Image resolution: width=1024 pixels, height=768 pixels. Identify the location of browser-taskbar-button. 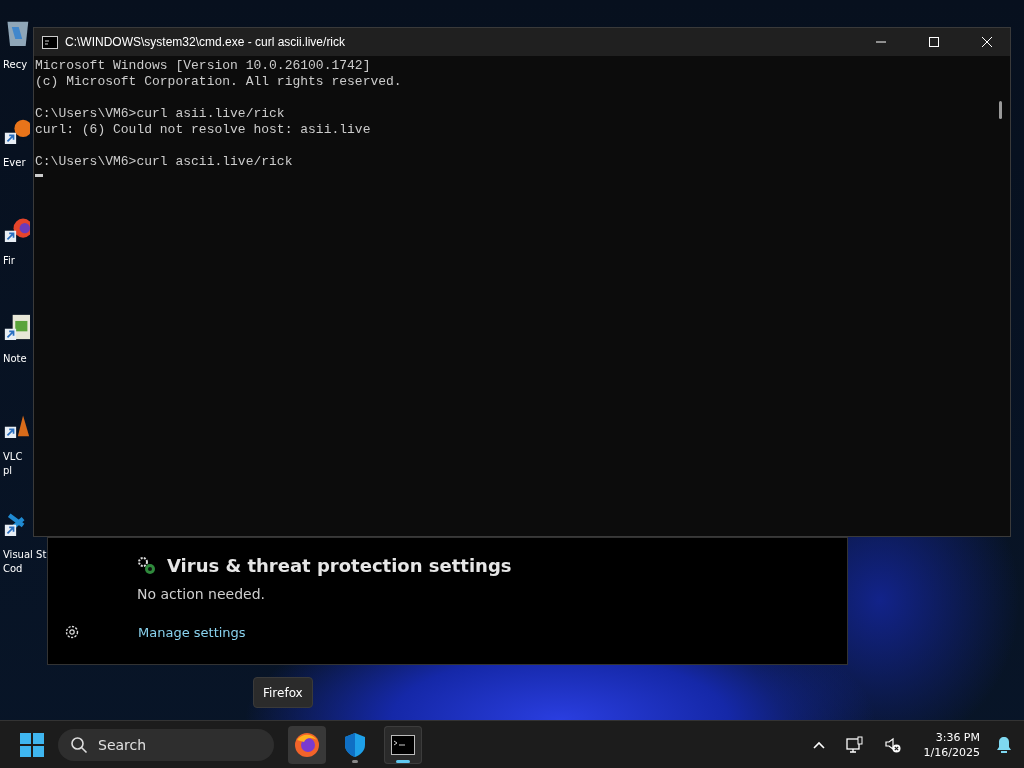
(307, 744).